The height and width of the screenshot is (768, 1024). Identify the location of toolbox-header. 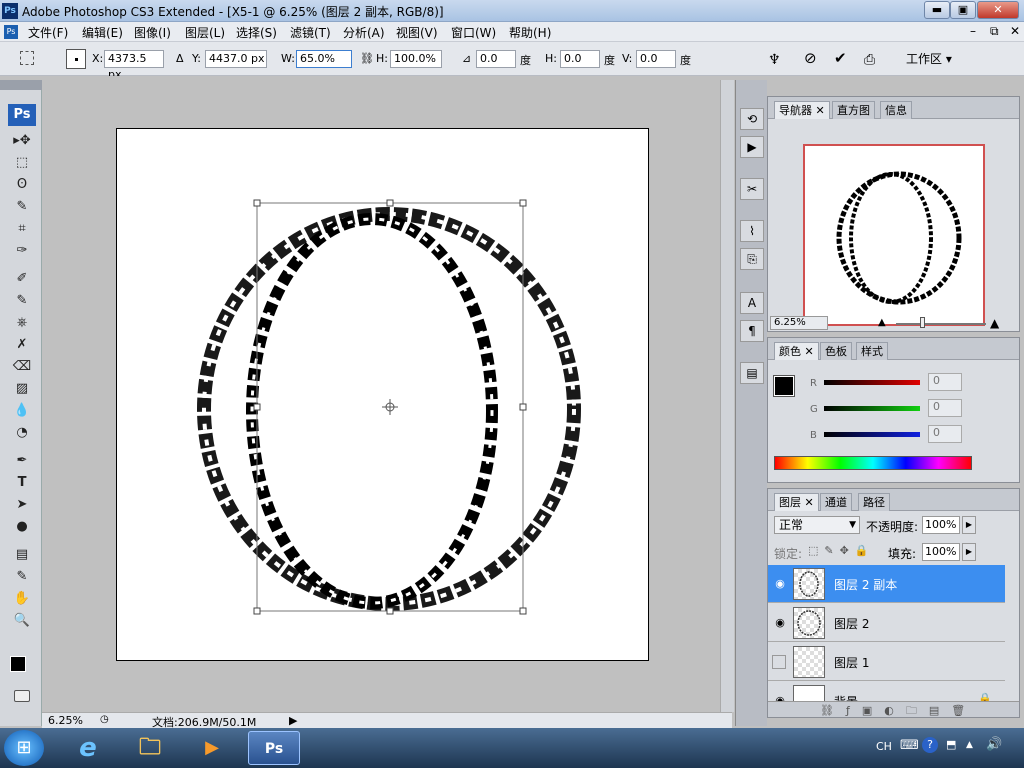
(21, 85).